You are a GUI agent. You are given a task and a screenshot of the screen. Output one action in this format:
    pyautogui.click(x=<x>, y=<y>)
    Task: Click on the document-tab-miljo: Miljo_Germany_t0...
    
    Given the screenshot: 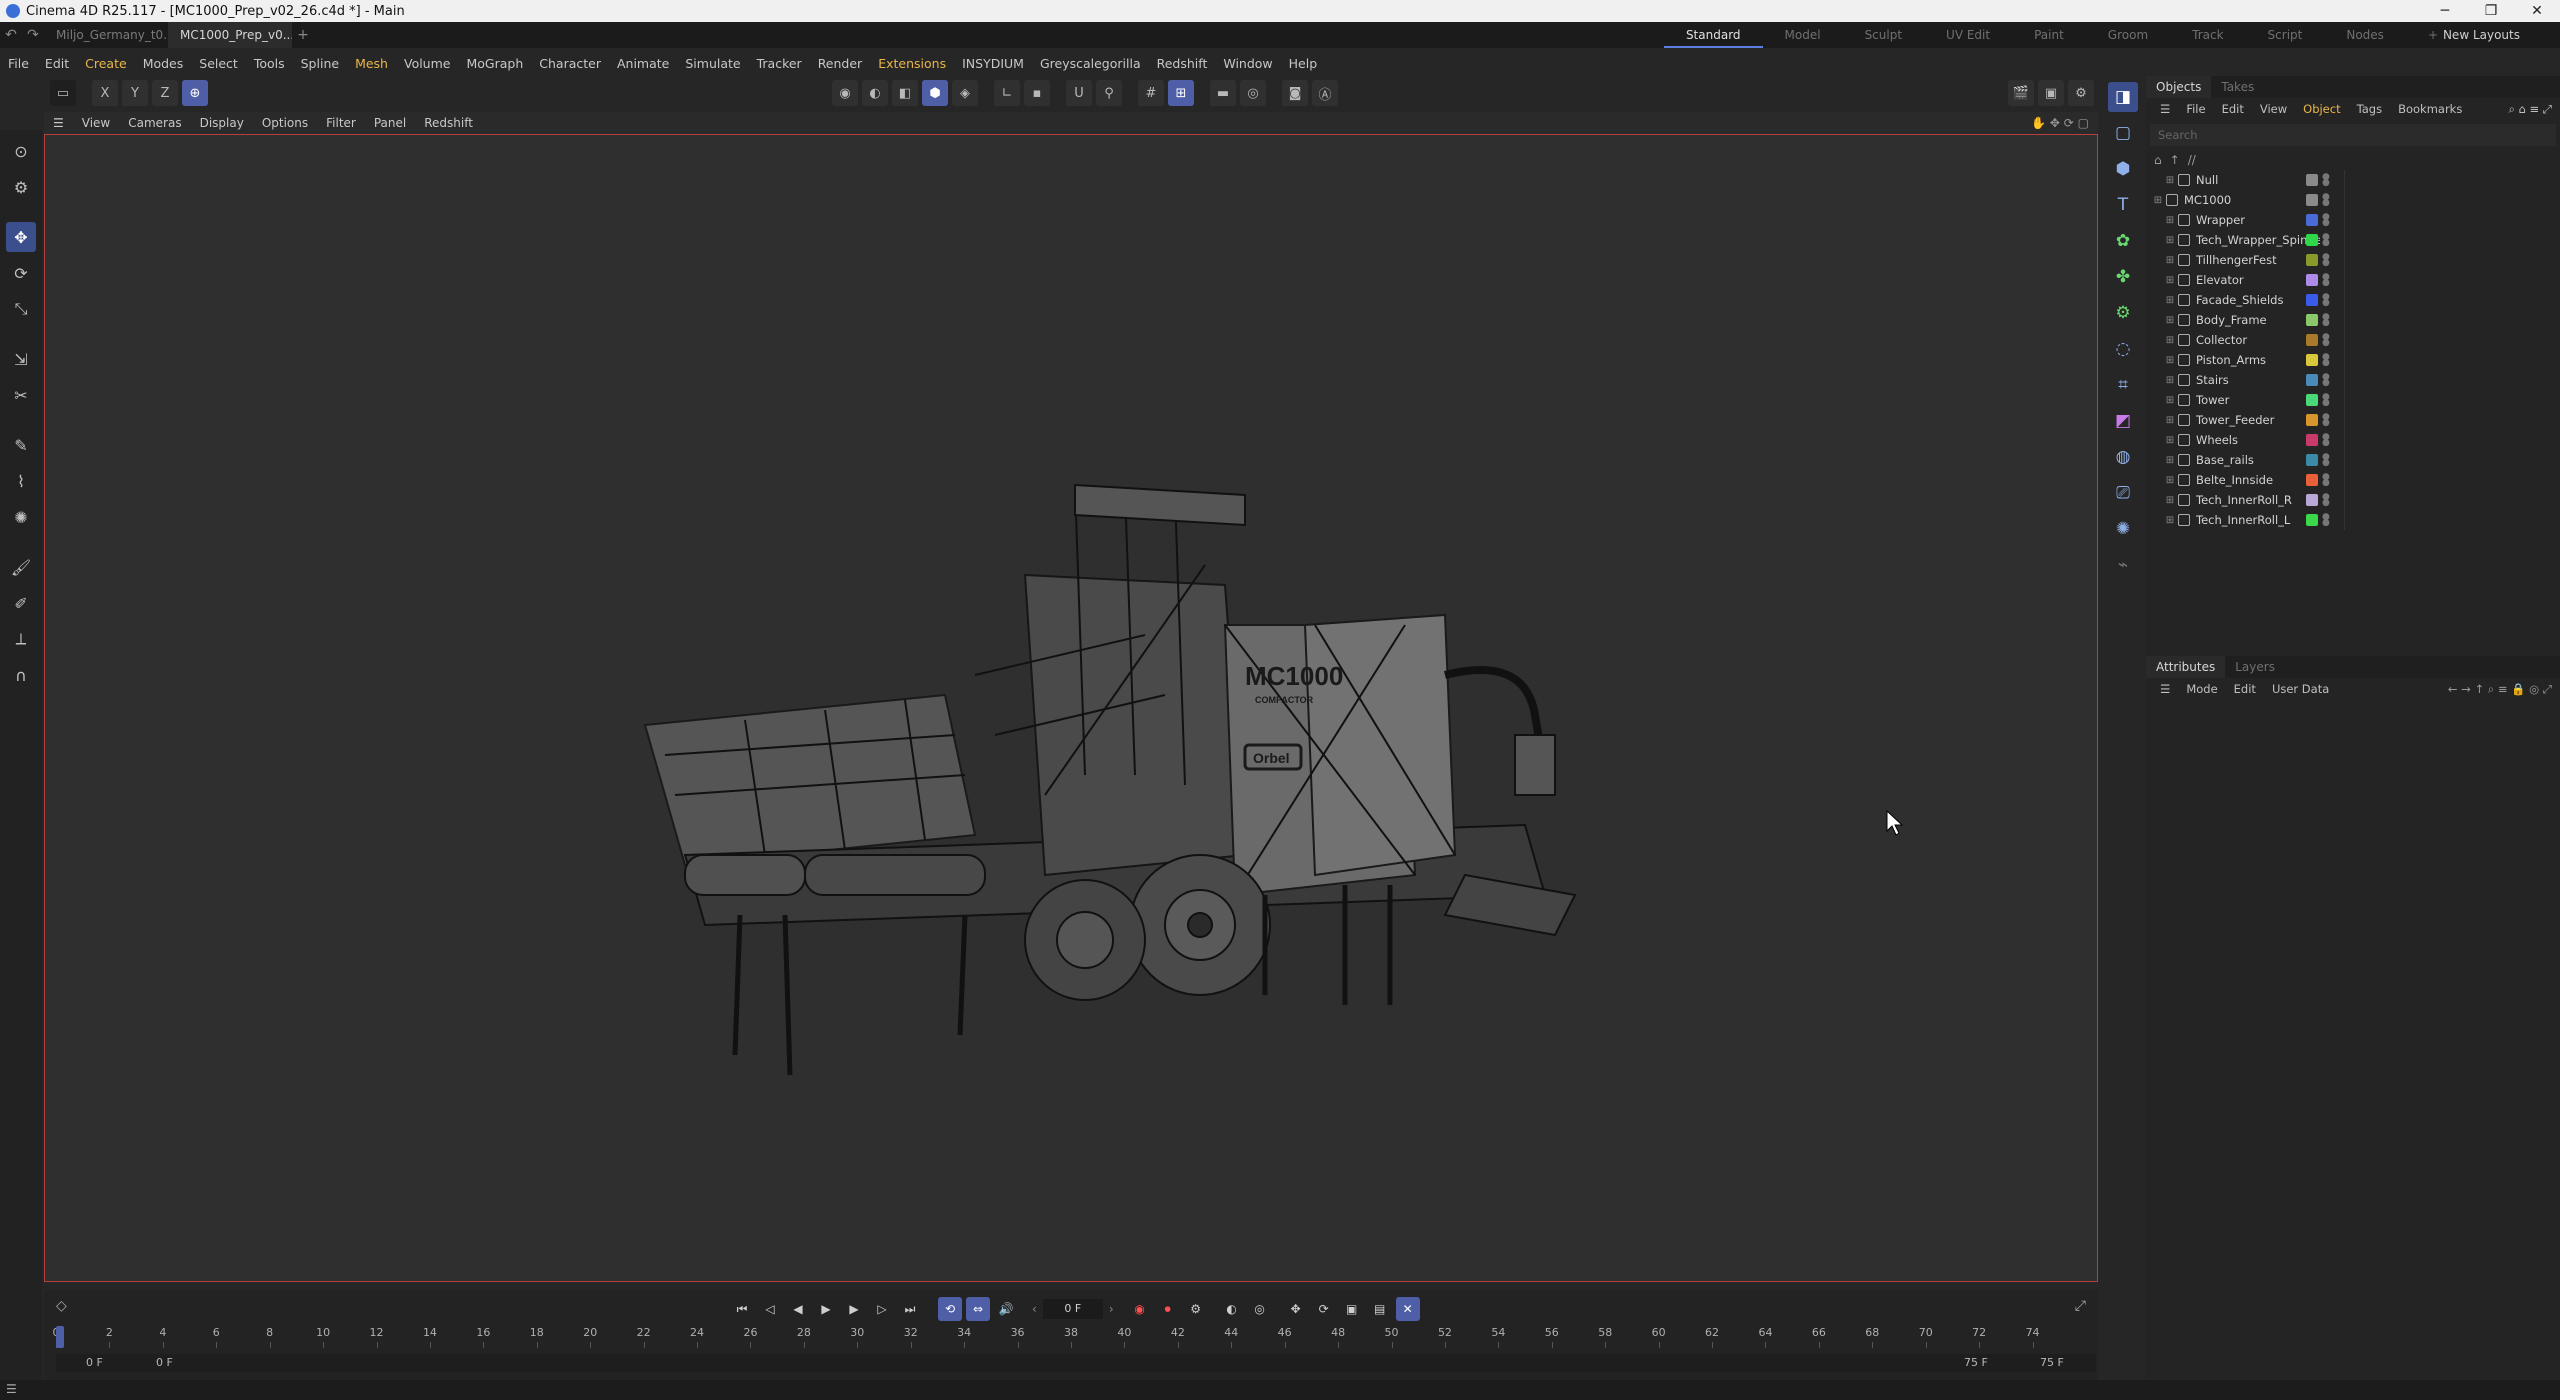 What is the action you would take?
    pyautogui.click(x=106, y=35)
    